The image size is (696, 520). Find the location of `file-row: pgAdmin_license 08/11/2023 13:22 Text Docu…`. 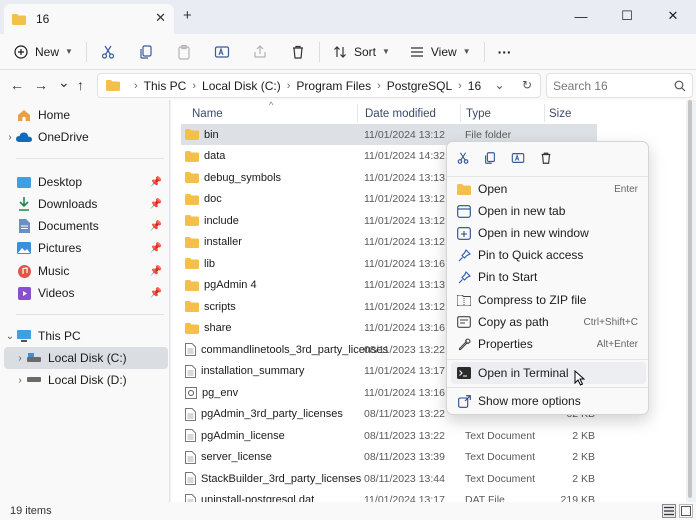

file-row: pgAdmin_license 08/11/2023 13:22 Text Docu… is located at coordinates (389, 435).